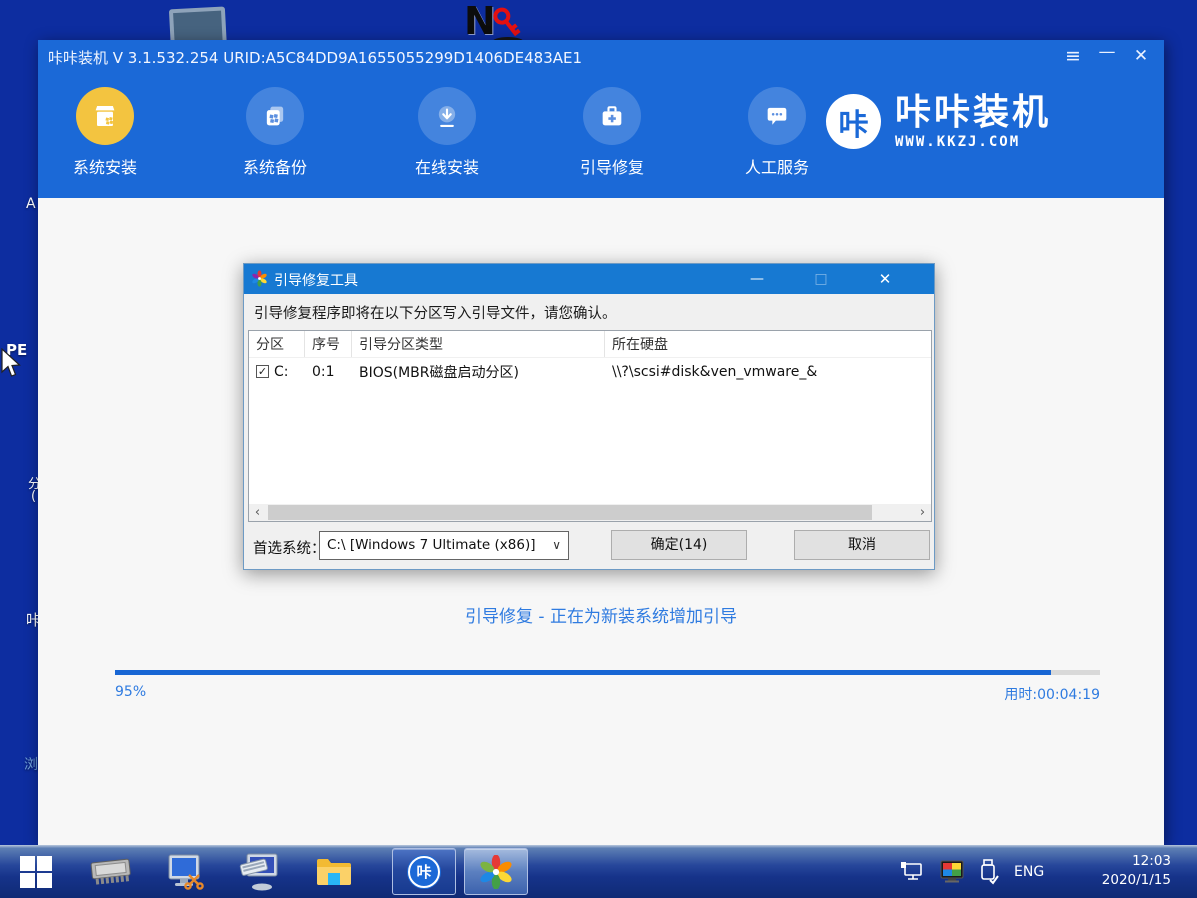 The image size is (1197, 898). I want to click on partition-type: BIOS(MBR磁盘启动分区), so click(439, 372).